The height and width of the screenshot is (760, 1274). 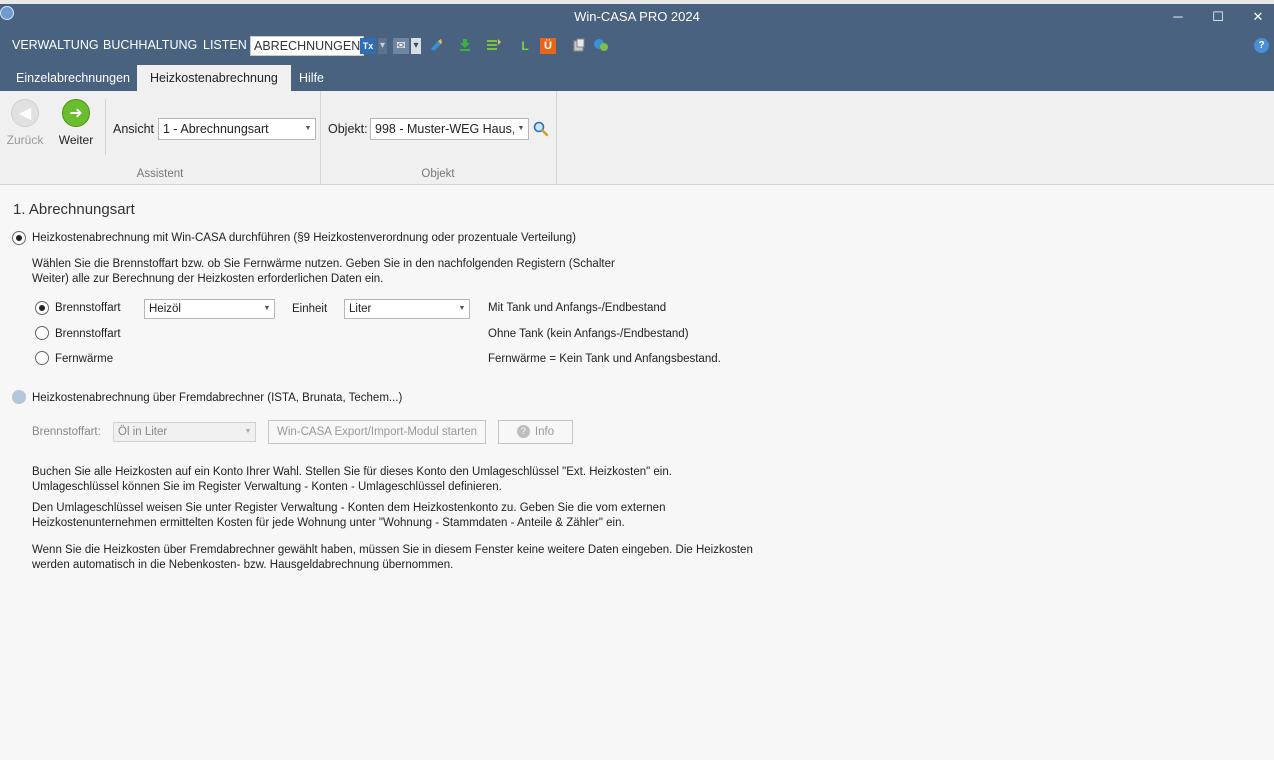 What do you see at coordinates (88, 308) in the screenshot?
I see `sub-option1-label: Brennstoffart` at bounding box center [88, 308].